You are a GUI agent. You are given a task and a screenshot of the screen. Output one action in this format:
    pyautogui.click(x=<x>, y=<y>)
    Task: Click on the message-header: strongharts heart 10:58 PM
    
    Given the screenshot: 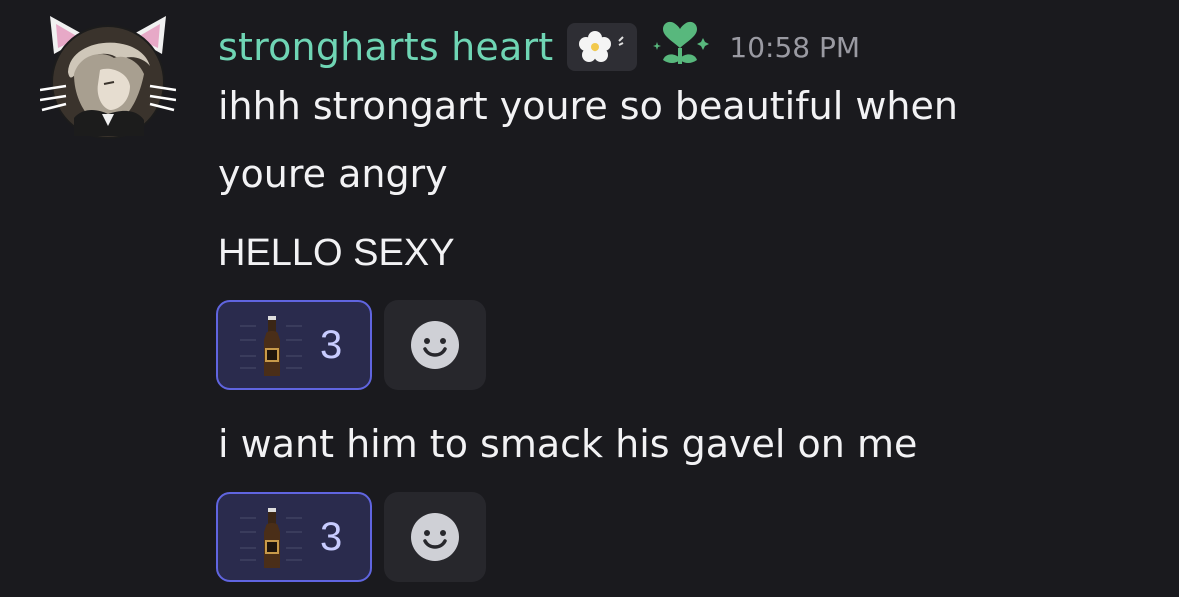 What is the action you would take?
    pyautogui.click(x=539, y=47)
    